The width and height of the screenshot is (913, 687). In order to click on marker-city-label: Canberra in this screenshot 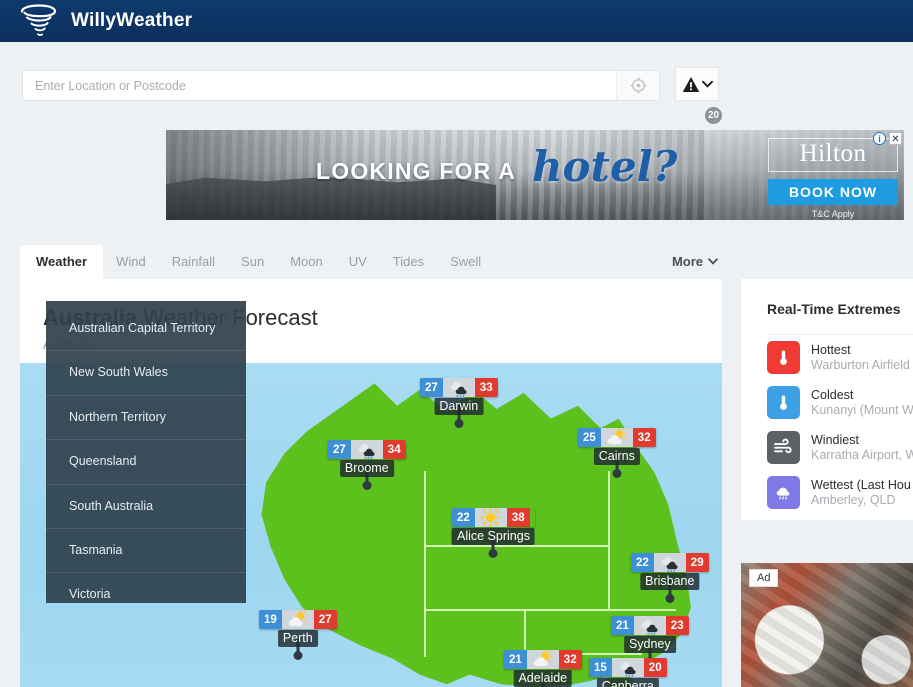, I will do `click(627, 682)`.